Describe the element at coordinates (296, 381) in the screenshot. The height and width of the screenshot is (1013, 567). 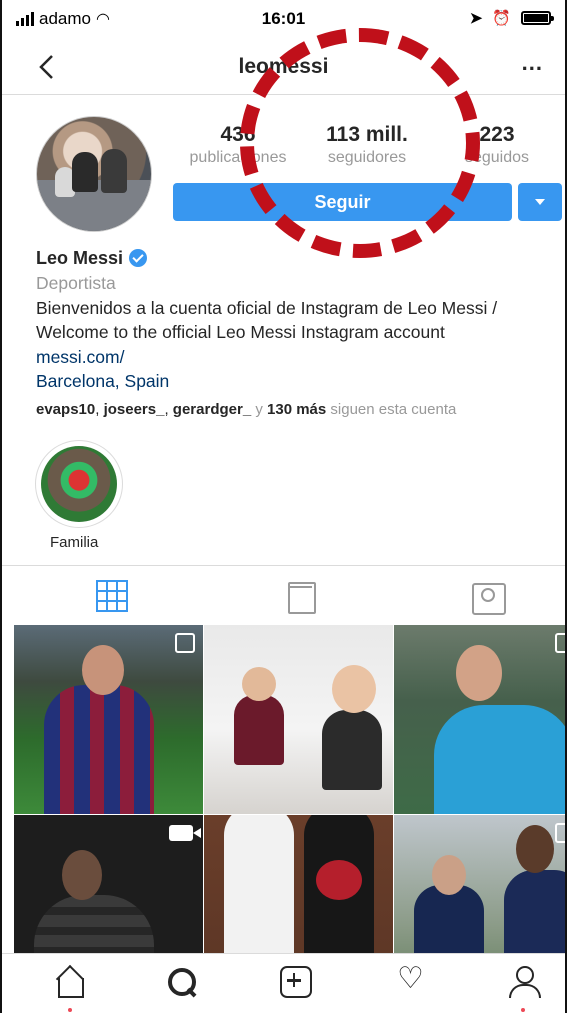
I see `location-link: Barcelona, Spain` at that location.